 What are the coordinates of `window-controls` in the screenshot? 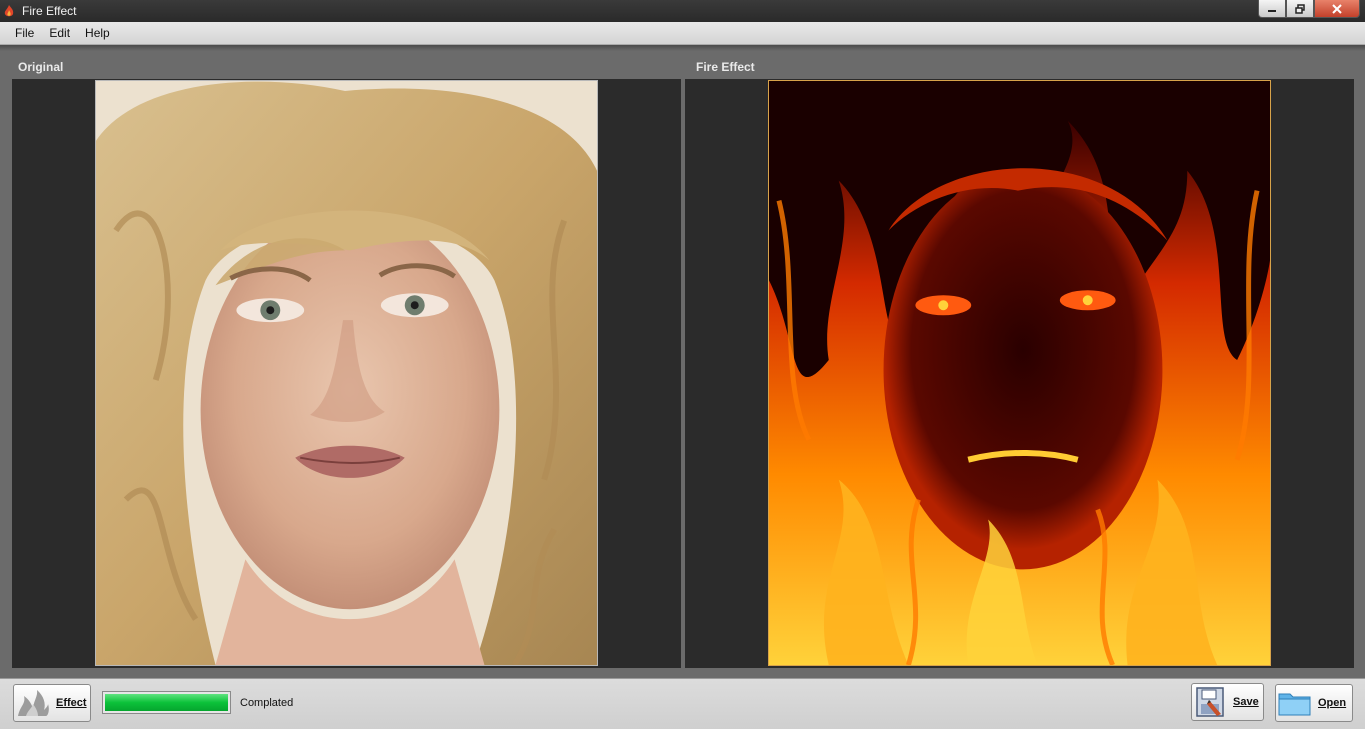 It's located at (1309, 9).